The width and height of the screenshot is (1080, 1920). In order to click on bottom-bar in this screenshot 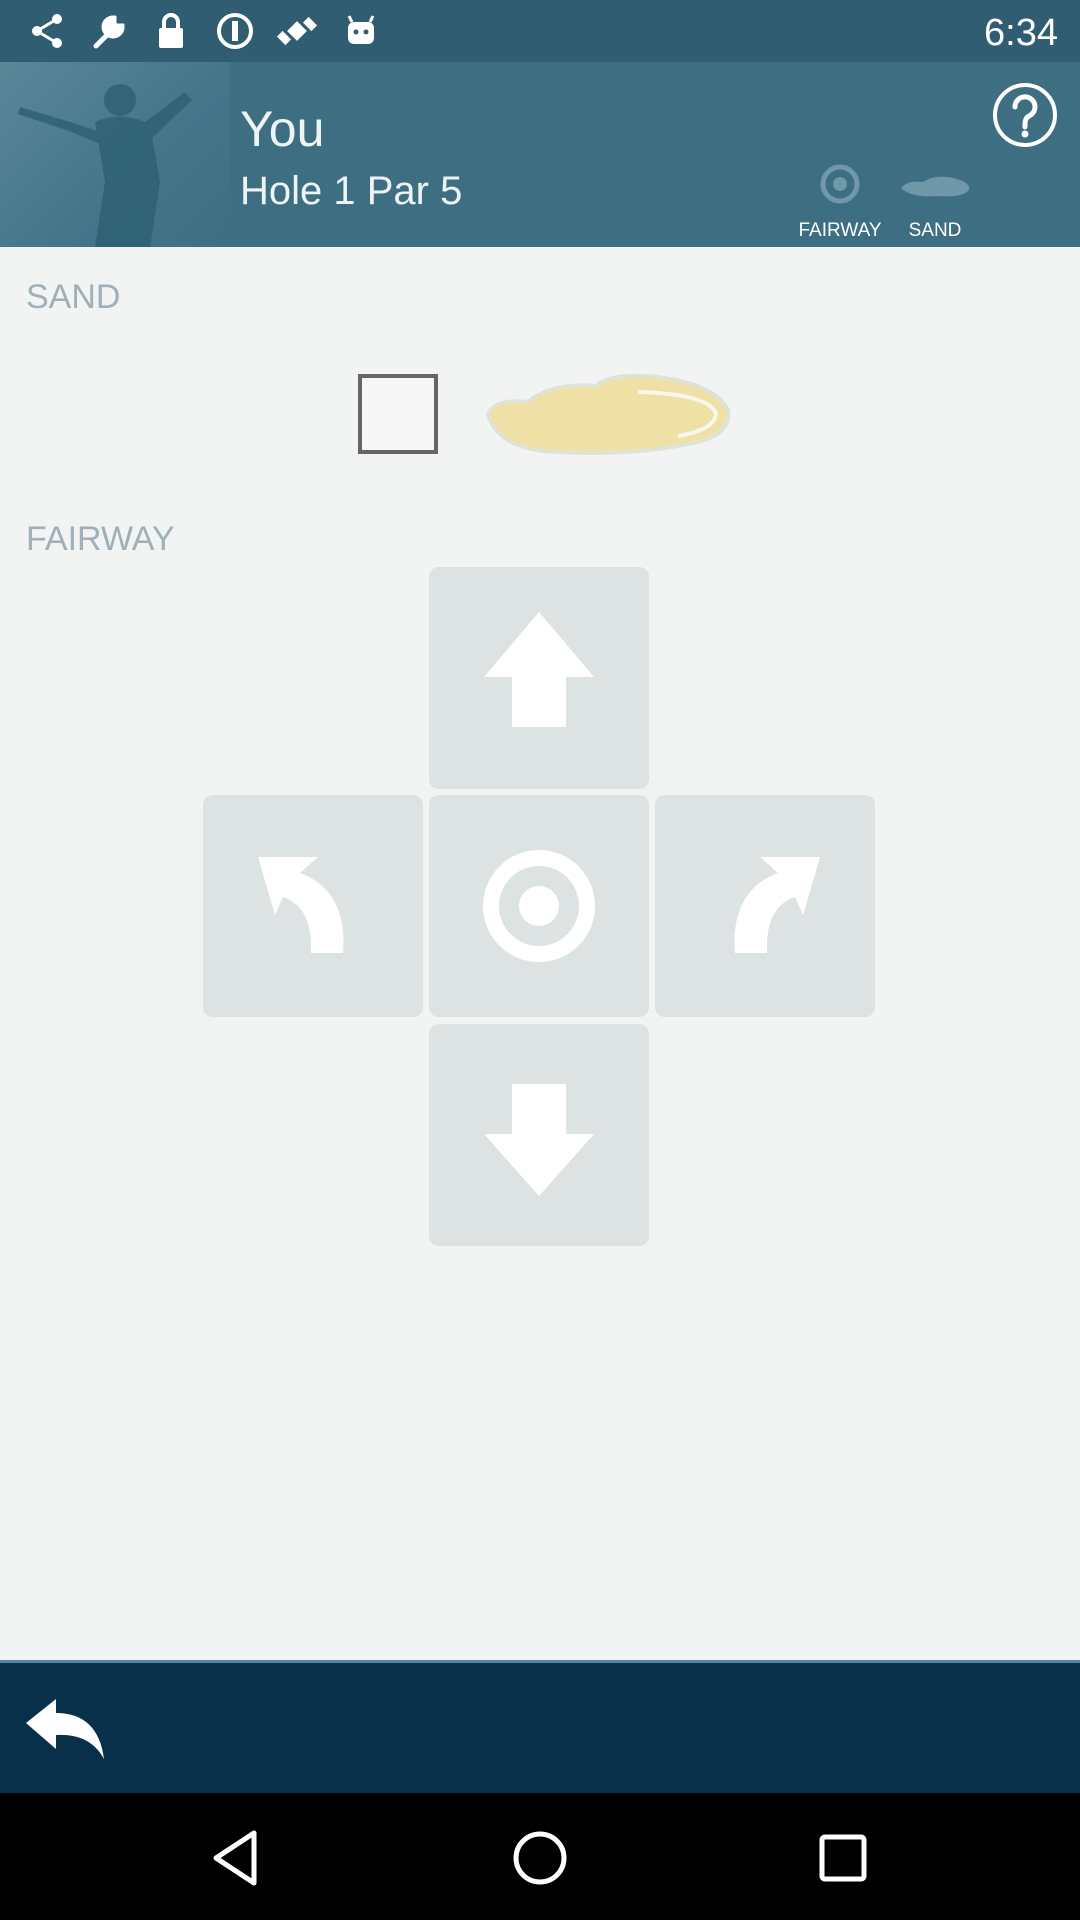, I will do `click(540, 1728)`.